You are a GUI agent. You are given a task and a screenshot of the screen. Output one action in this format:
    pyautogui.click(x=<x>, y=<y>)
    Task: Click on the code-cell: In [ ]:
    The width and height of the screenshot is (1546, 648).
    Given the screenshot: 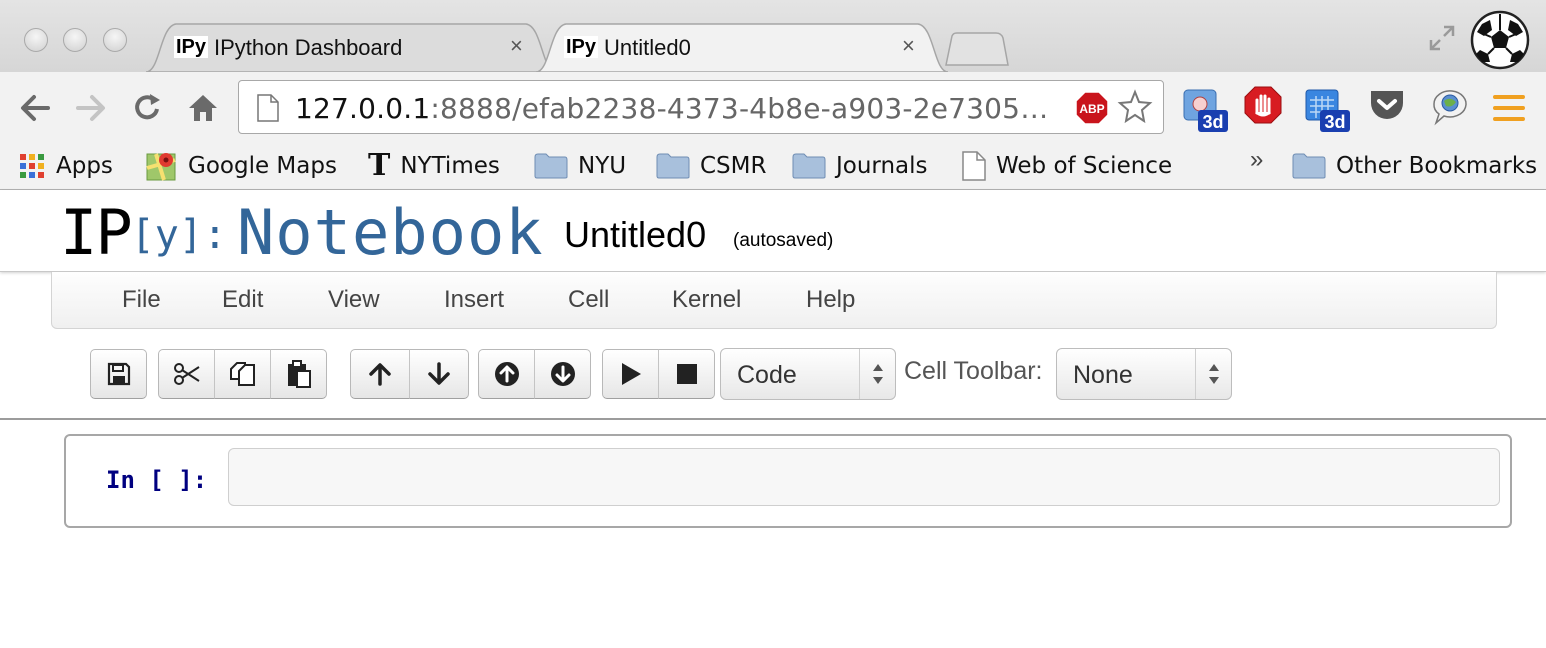 What is the action you would take?
    pyautogui.click(x=788, y=481)
    